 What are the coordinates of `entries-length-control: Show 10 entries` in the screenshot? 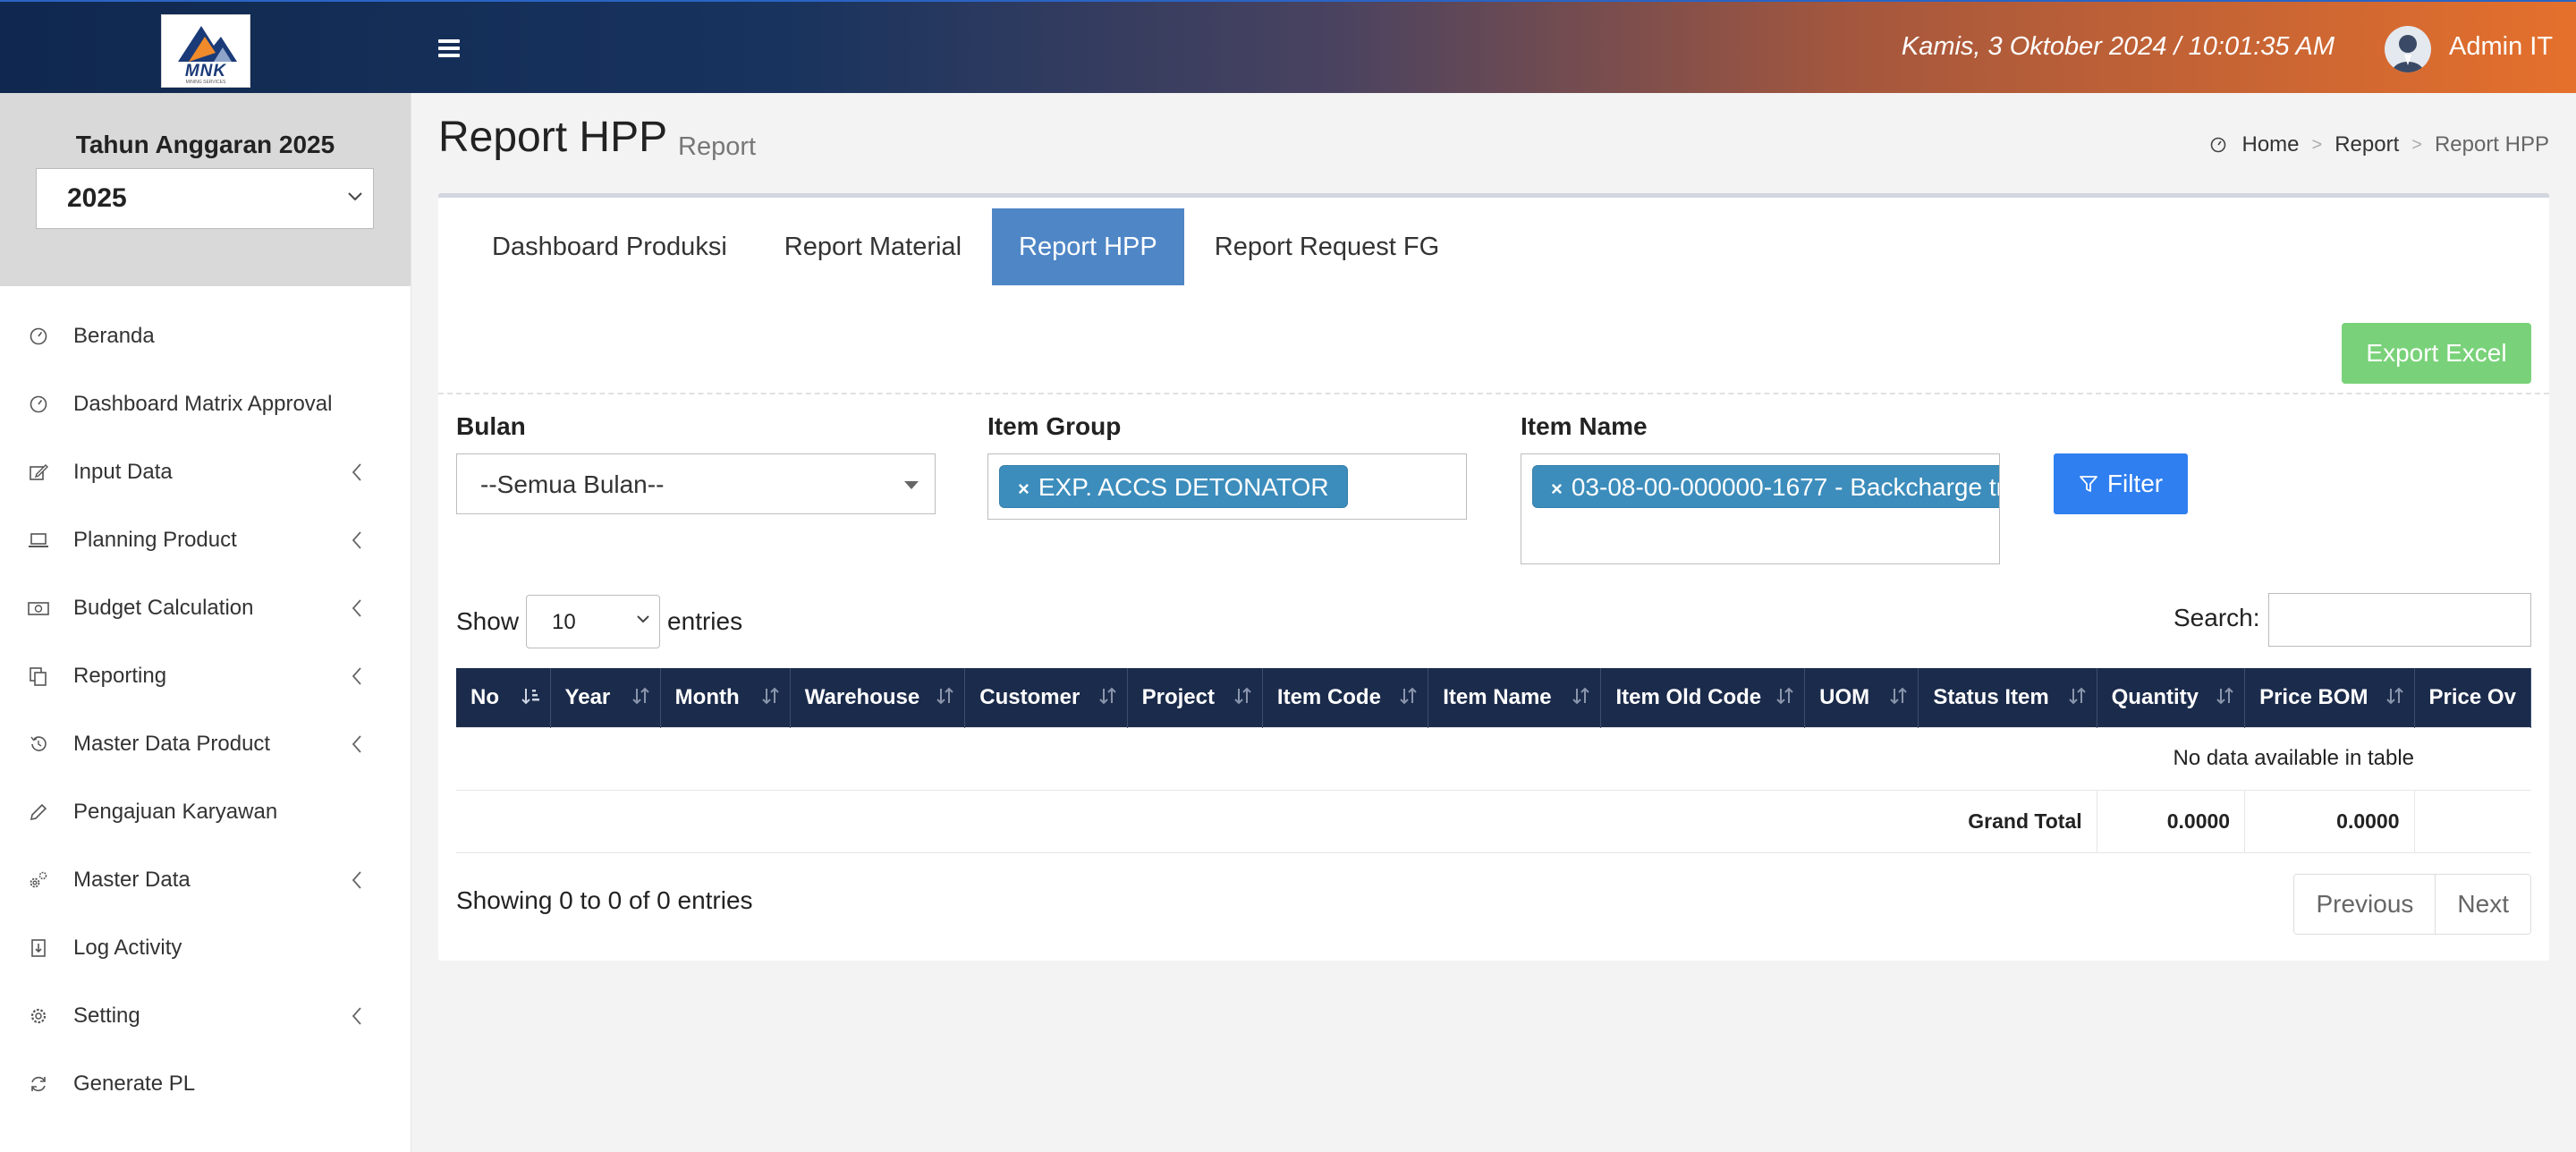 It's located at (599, 622).